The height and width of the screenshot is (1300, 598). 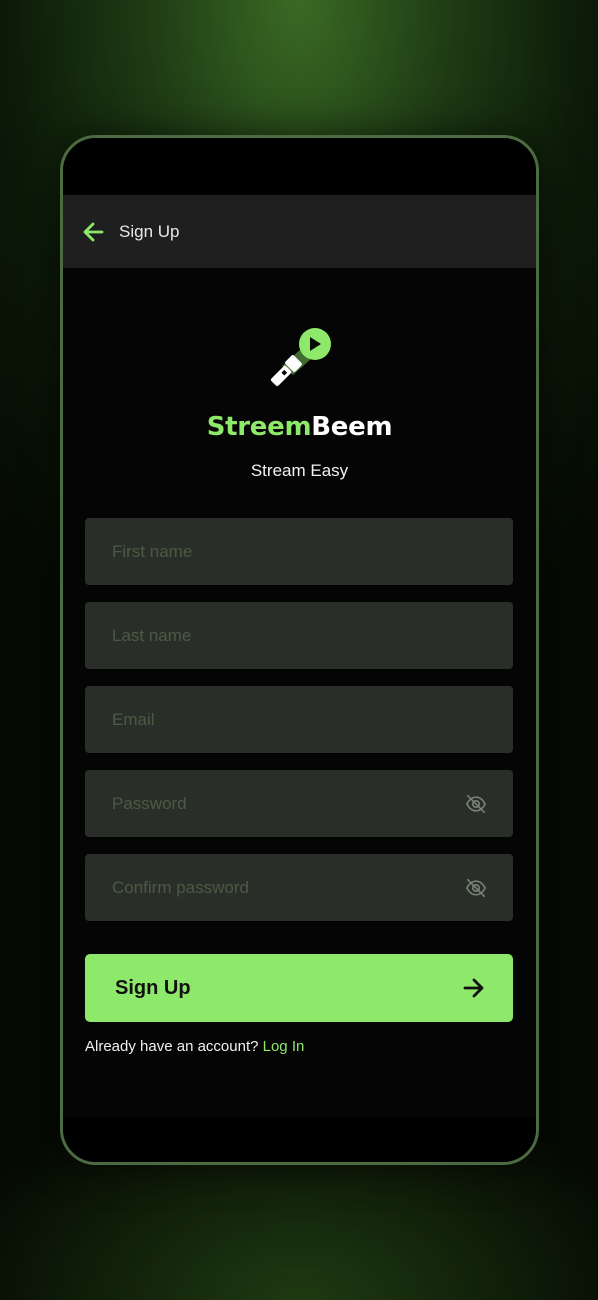 What do you see at coordinates (299, 231) in the screenshot?
I see `app-bar: Sign Up` at bounding box center [299, 231].